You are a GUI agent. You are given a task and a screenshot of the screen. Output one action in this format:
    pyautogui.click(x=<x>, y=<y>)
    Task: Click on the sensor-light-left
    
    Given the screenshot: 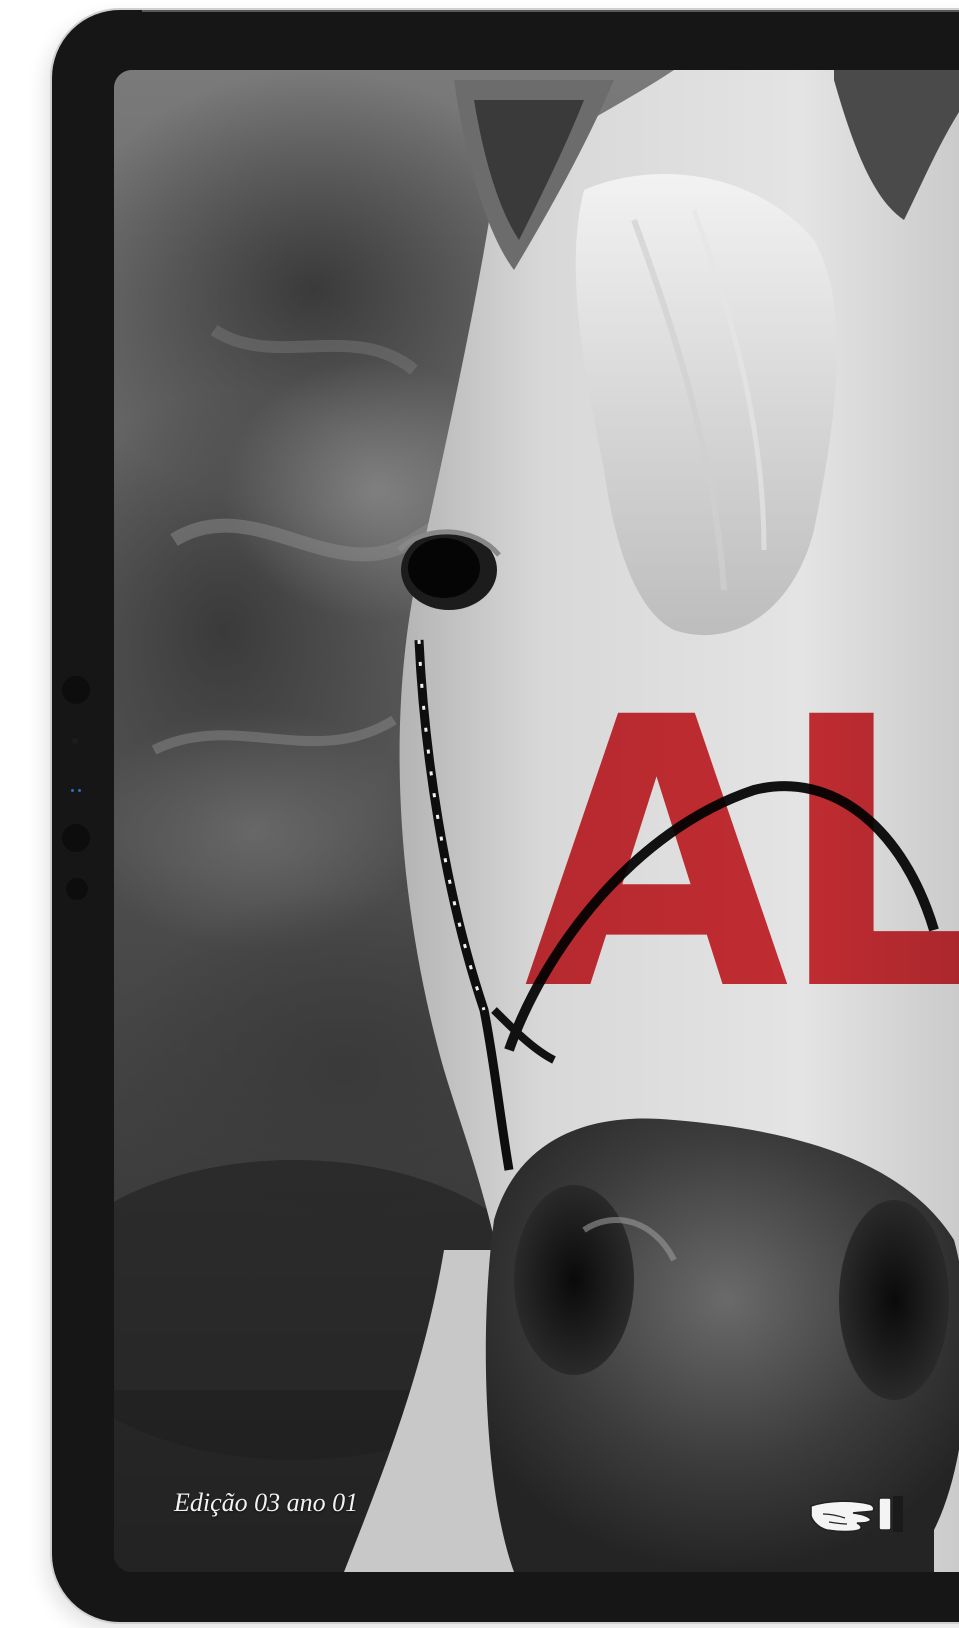 What is the action you would take?
    pyautogui.click(x=72, y=790)
    